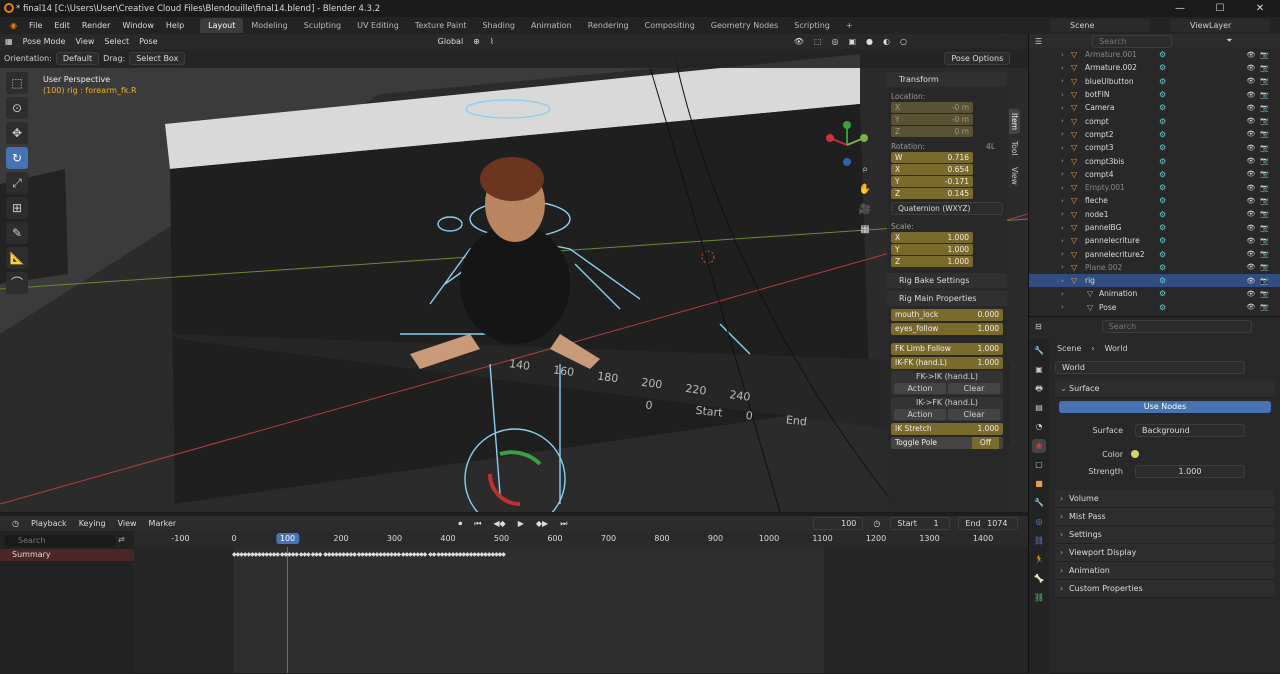  What do you see at coordinates (138, 25) in the screenshot?
I see `menu-window: Window` at bounding box center [138, 25].